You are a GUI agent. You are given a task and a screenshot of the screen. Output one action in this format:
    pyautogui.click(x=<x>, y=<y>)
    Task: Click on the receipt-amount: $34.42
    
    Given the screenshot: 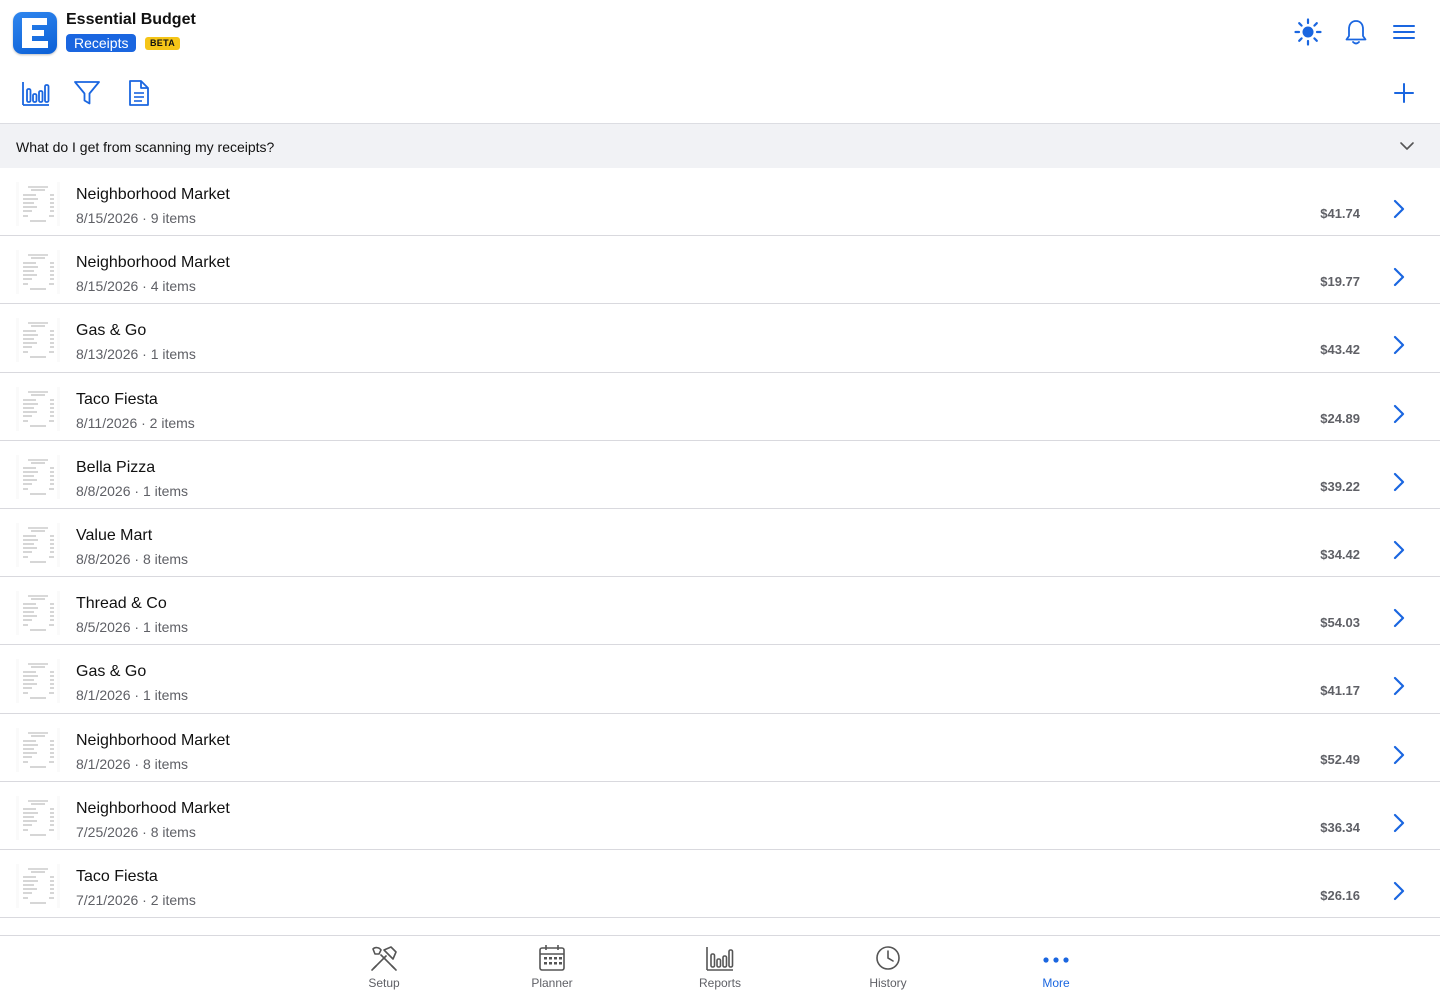 What is the action you would take?
    pyautogui.click(x=1340, y=554)
    